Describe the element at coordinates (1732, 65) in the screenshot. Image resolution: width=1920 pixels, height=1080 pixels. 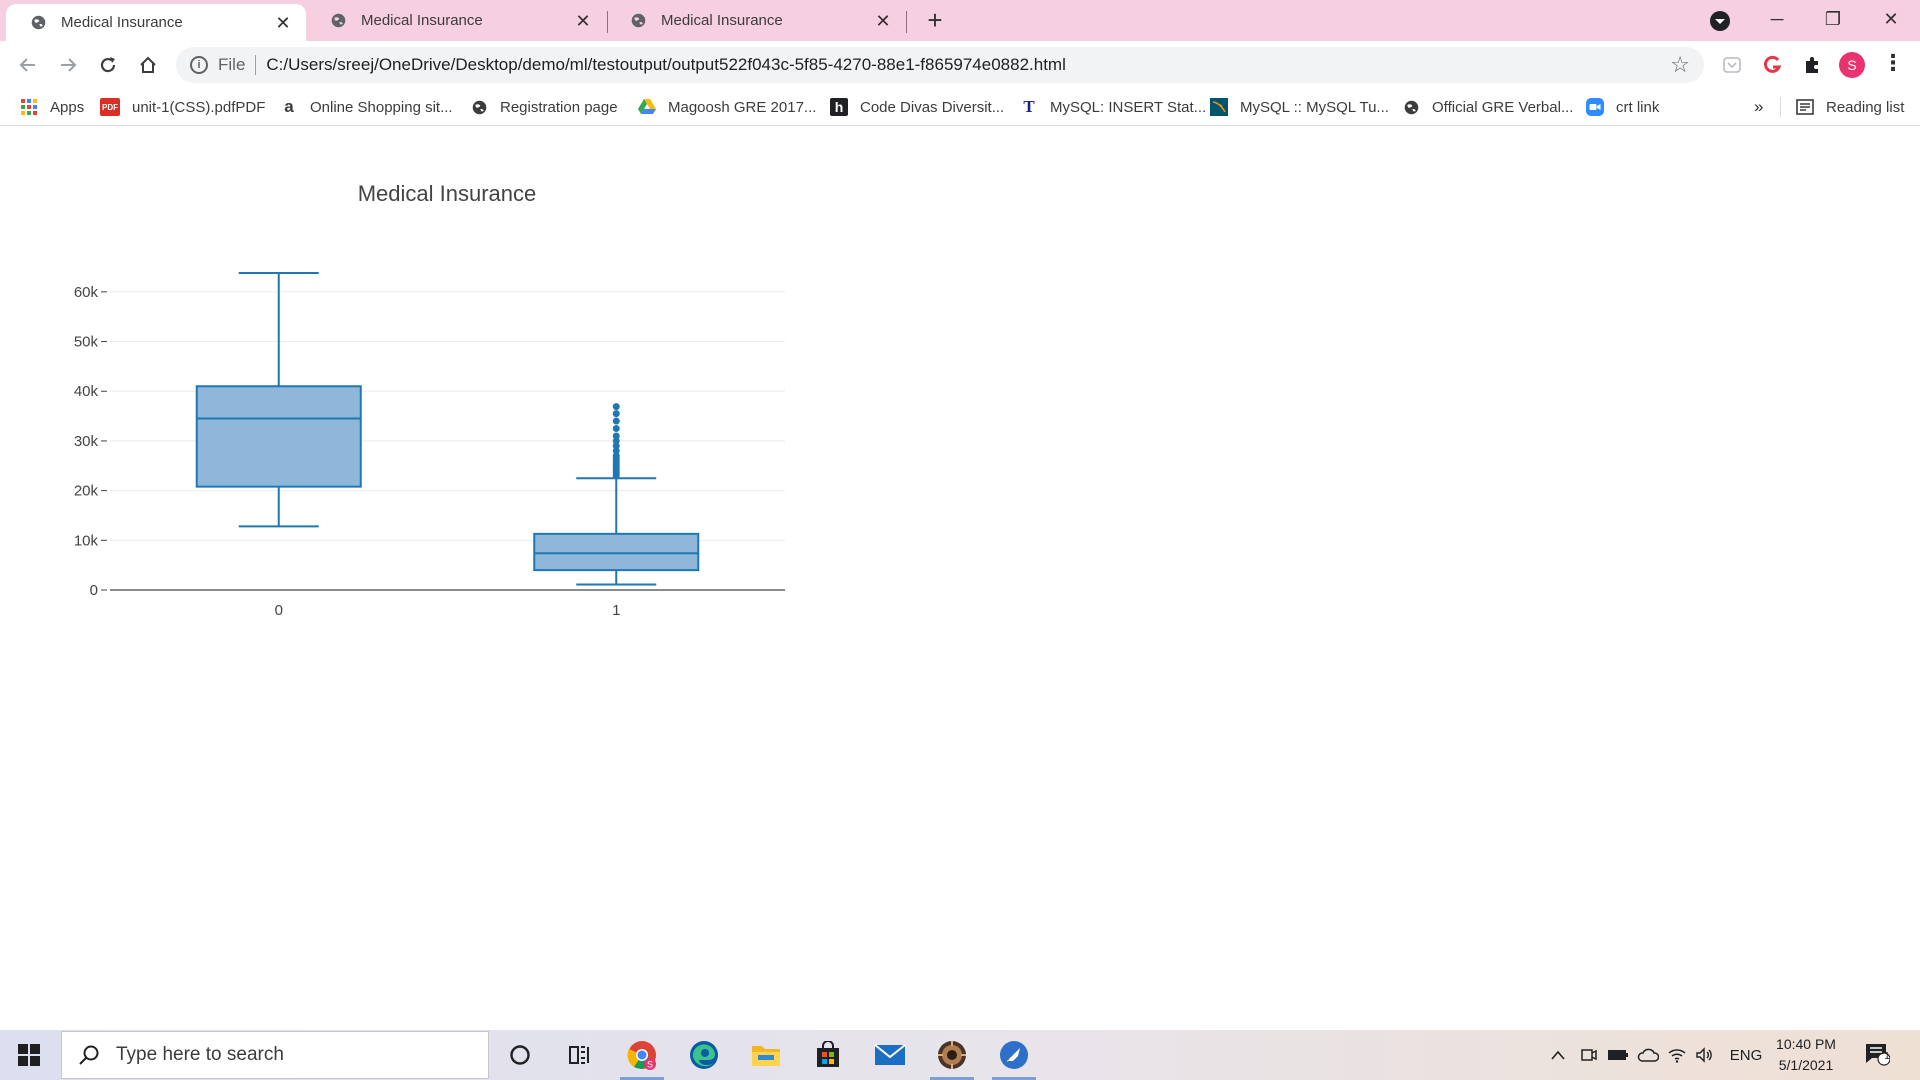
I see `pocket-extension-icon` at that location.